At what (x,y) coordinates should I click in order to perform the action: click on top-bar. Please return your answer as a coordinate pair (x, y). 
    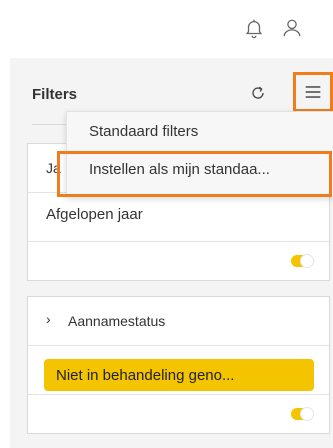
    Looking at the image, I should click on (166, 28).